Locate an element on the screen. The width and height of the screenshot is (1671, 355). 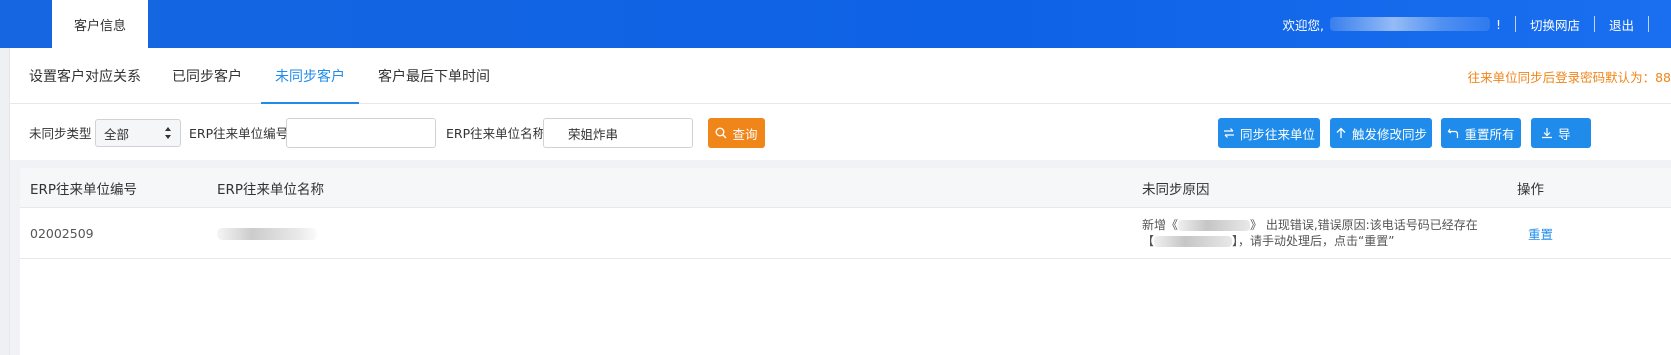
reset-link-label: 重置 is located at coordinates (1541, 234).